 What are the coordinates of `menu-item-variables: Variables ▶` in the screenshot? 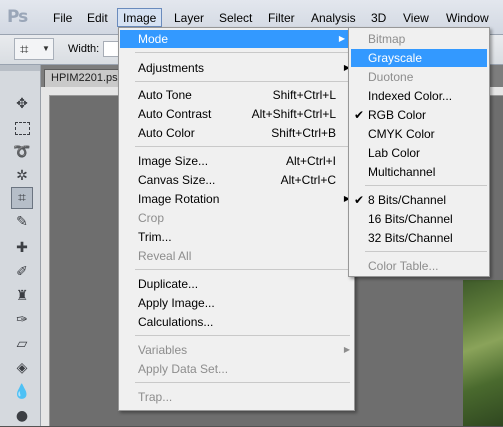 It's located at (244, 350).